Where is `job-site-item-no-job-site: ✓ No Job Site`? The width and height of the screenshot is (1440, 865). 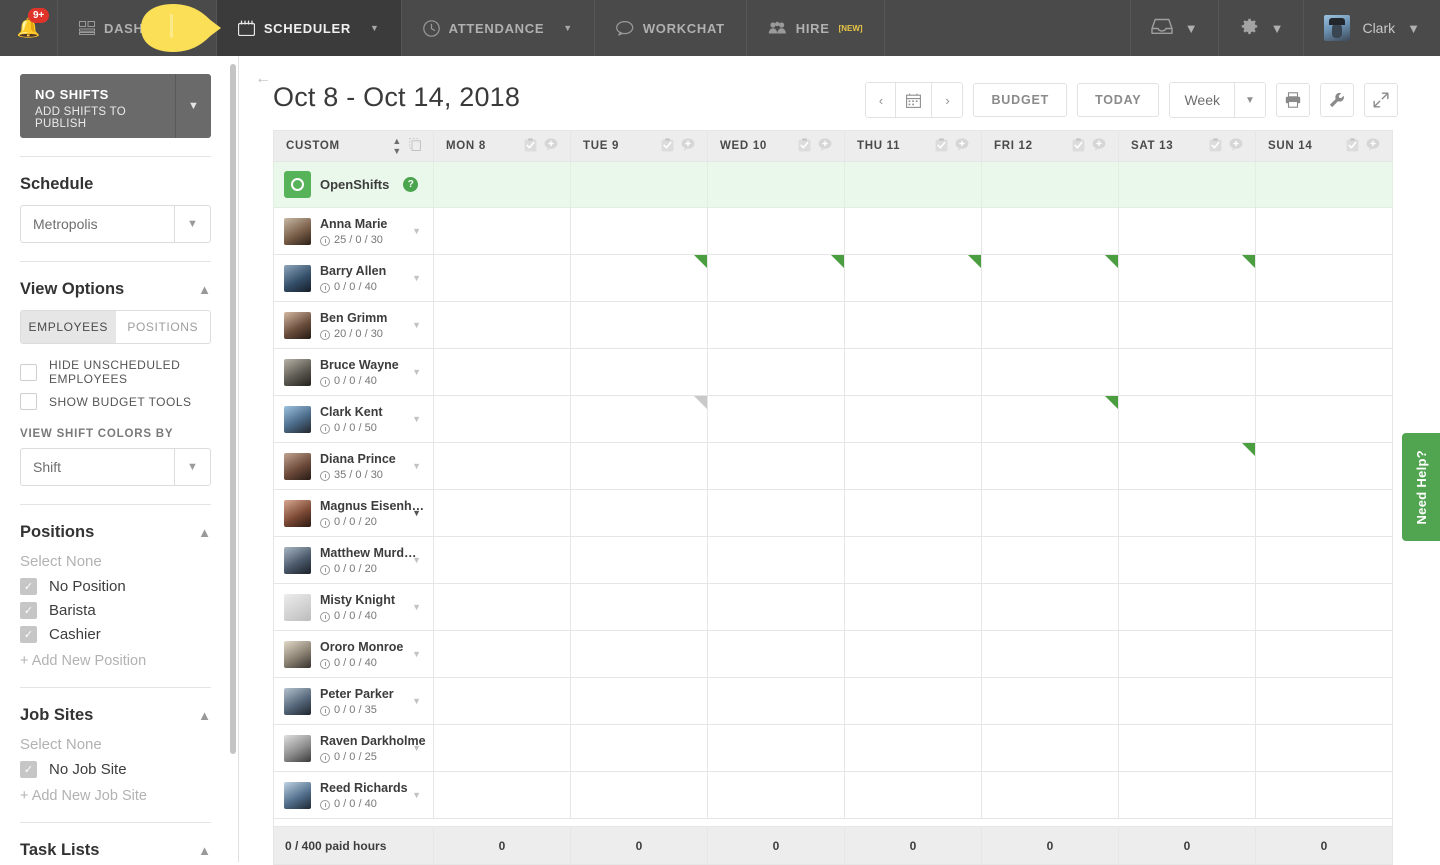
job-site-item-no-job-site: ✓ No Job Site is located at coordinates (115, 769).